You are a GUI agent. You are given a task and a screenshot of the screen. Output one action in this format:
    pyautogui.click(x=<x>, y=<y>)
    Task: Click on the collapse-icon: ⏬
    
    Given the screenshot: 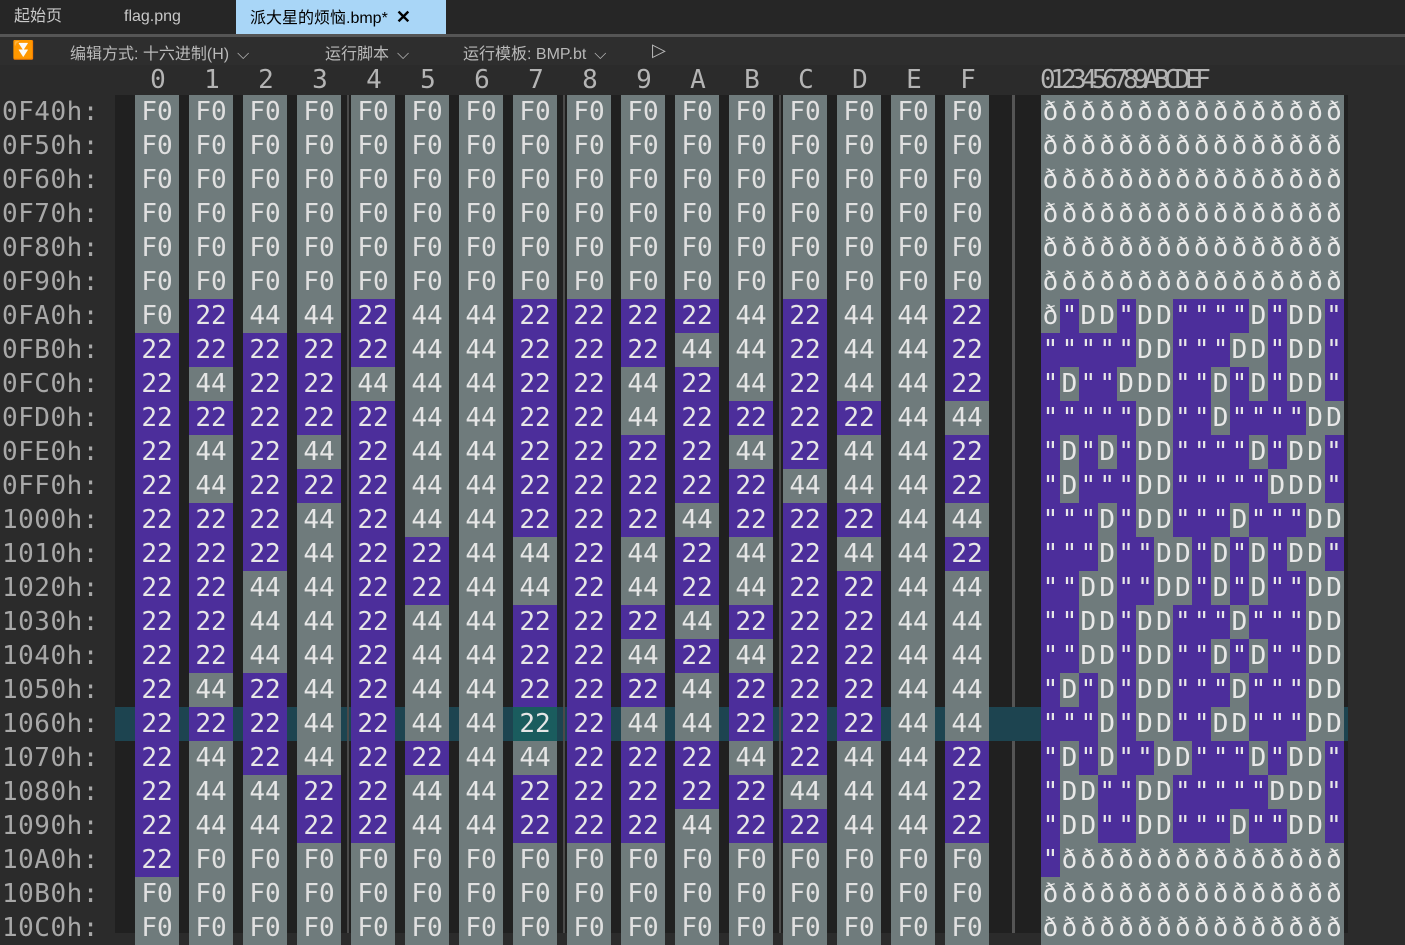 What is the action you would take?
    pyautogui.click(x=23, y=50)
    